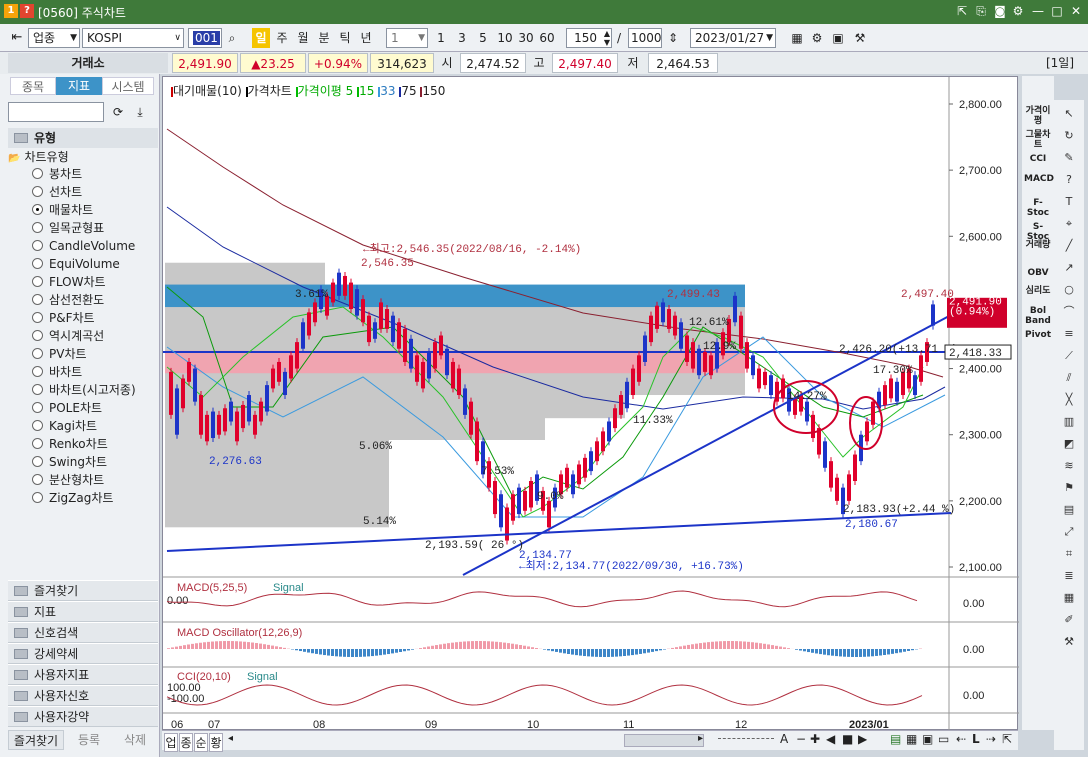 The height and width of the screenshot is (757, 1088). Describe the element at coordinates (483, 38) in the screenshot. I see `interval-5: 5` at that location.